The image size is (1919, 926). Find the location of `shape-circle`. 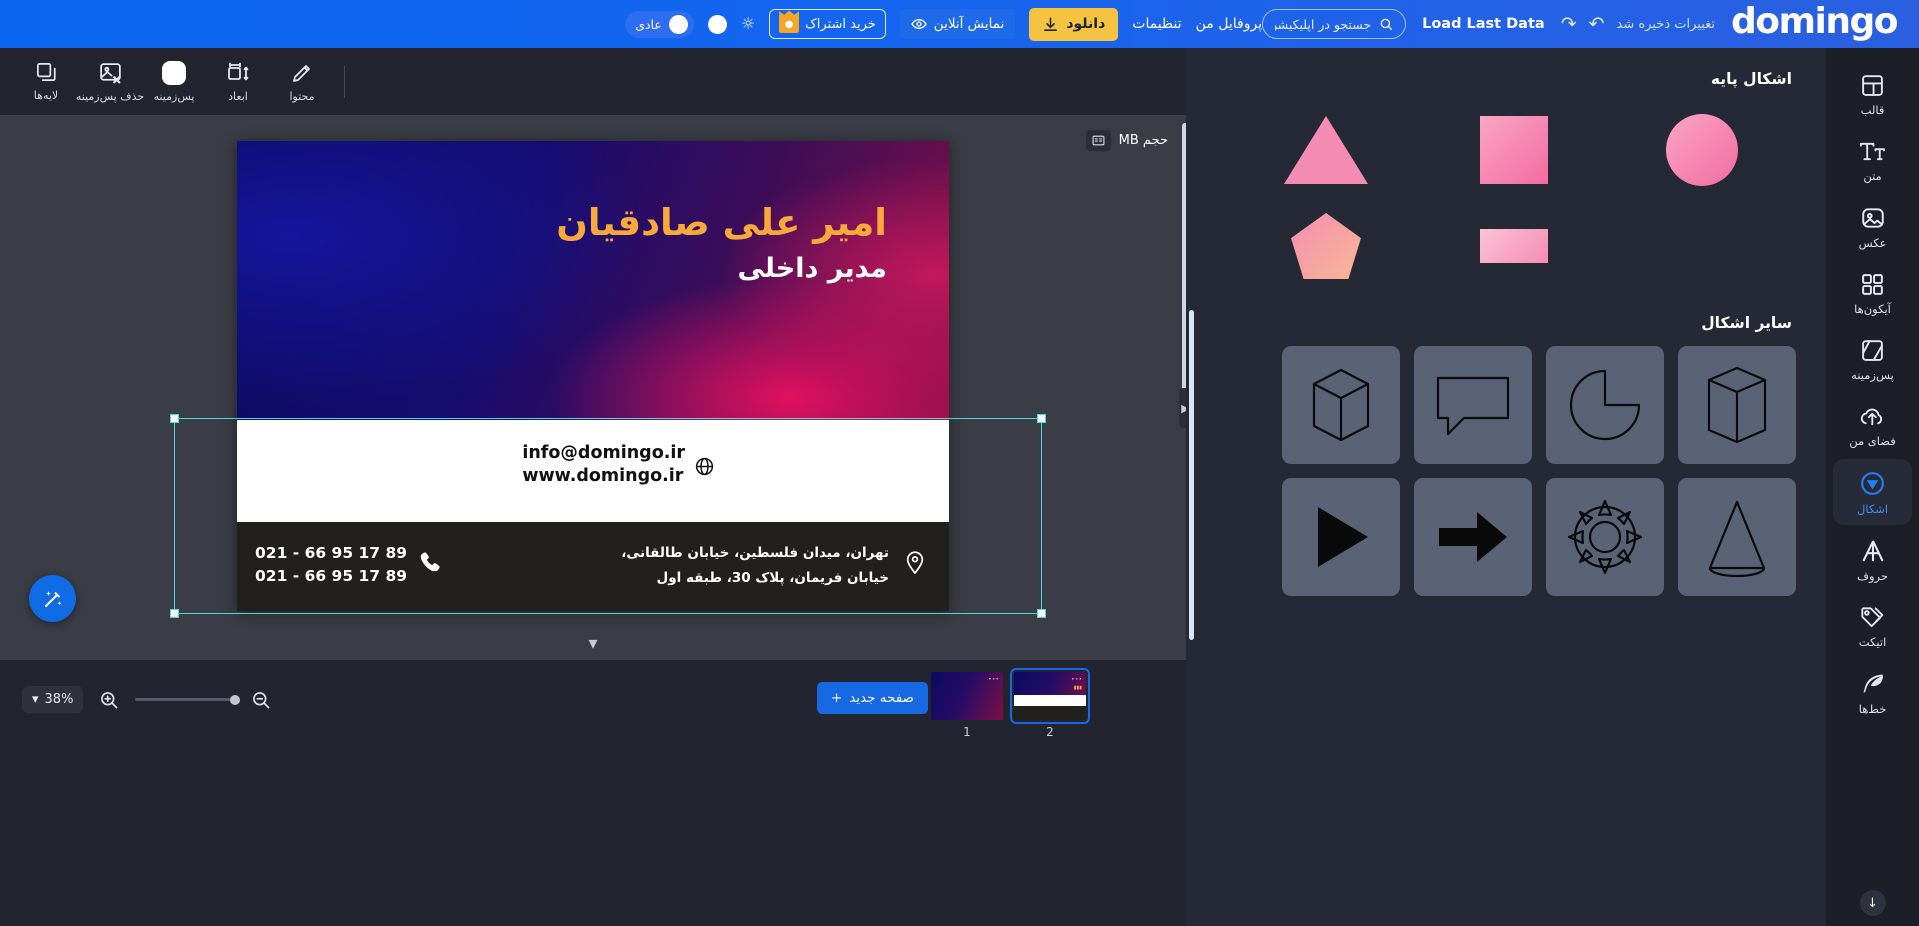

shape-circle is located at coordinates (1702, 150).